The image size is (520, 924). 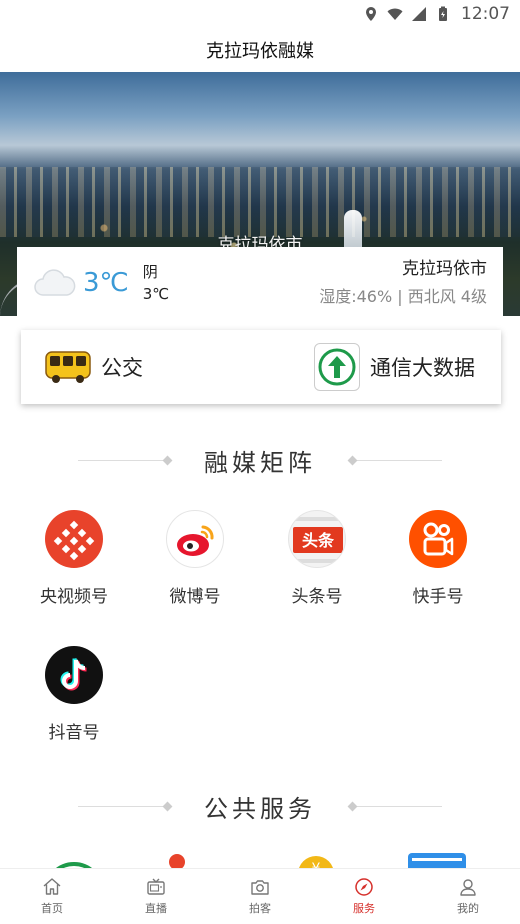 What do you see at coordinates (260, 908) in the screenshot?
I see `nav-snapshot-label: 拍客` at bounding box center [260, 908].